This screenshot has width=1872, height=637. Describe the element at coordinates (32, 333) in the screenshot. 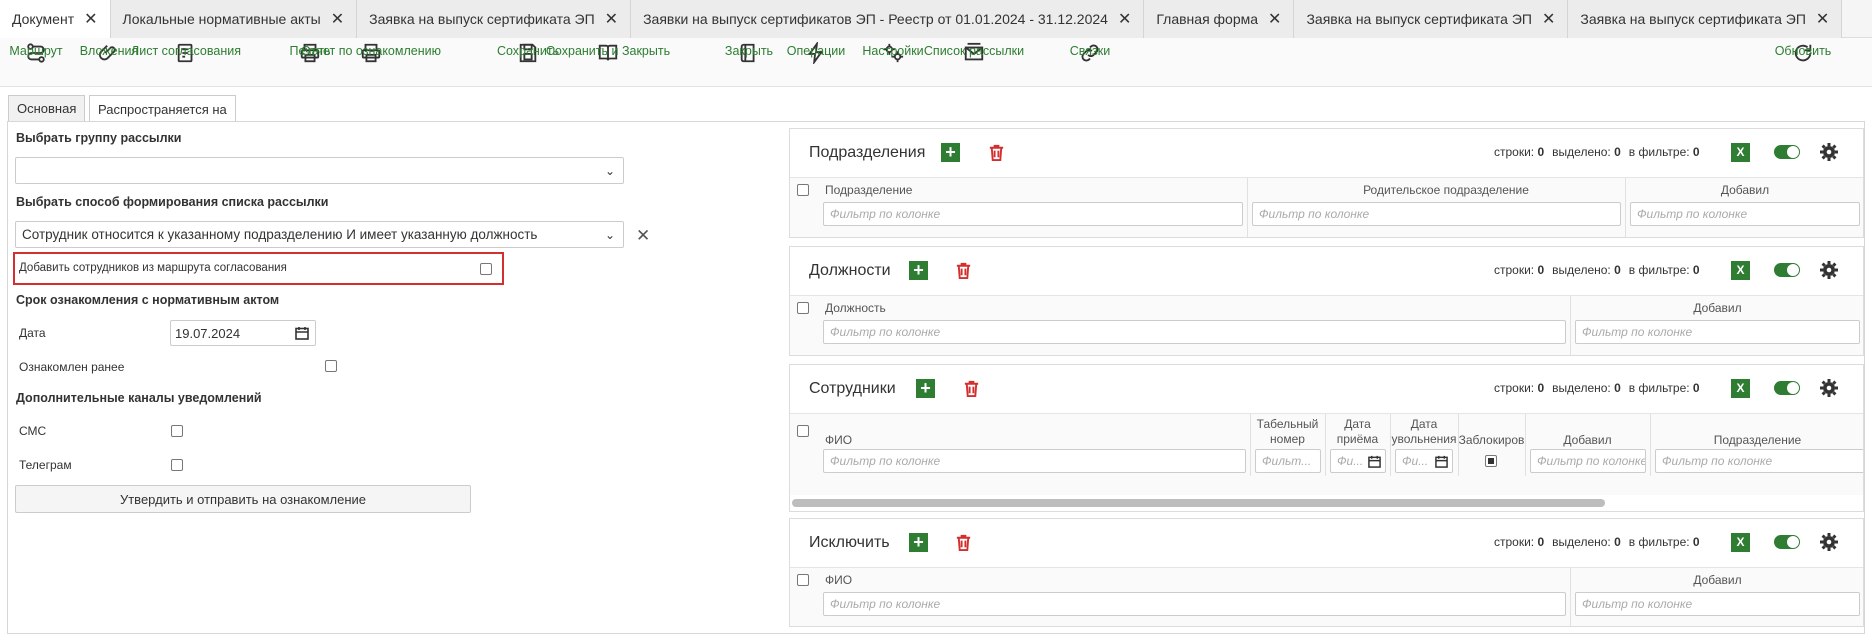

I see `date-label: Дата` at that location.